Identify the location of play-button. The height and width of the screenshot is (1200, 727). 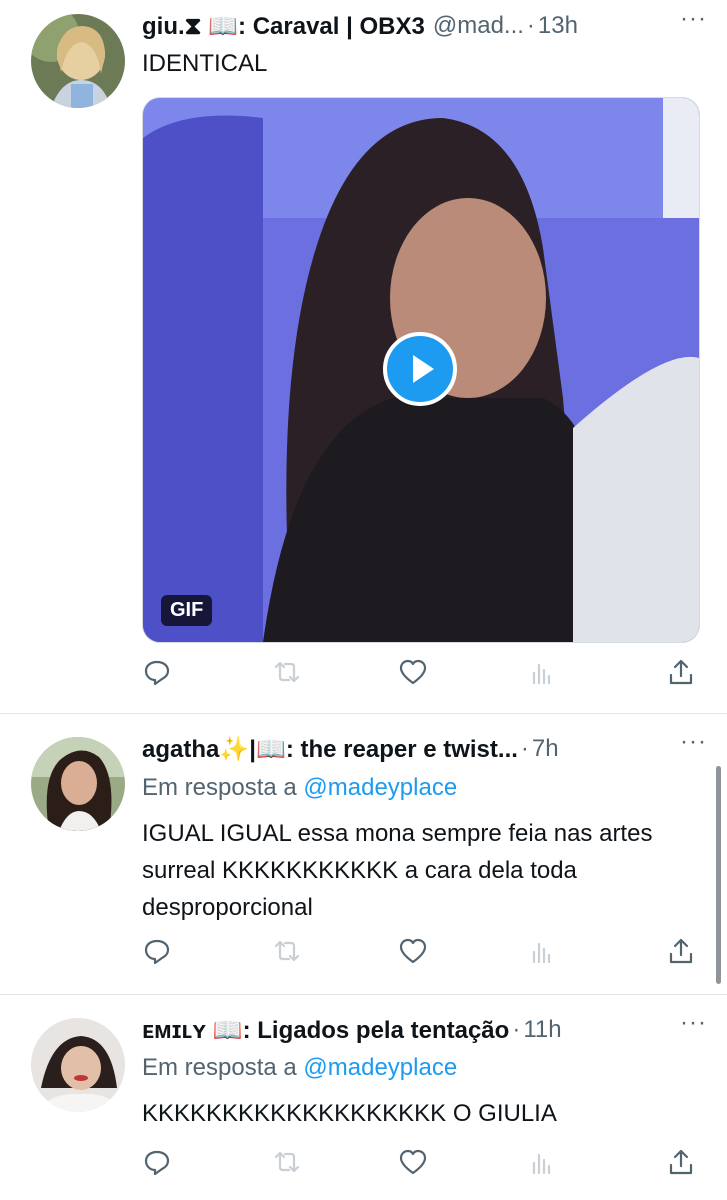
(420, 369).